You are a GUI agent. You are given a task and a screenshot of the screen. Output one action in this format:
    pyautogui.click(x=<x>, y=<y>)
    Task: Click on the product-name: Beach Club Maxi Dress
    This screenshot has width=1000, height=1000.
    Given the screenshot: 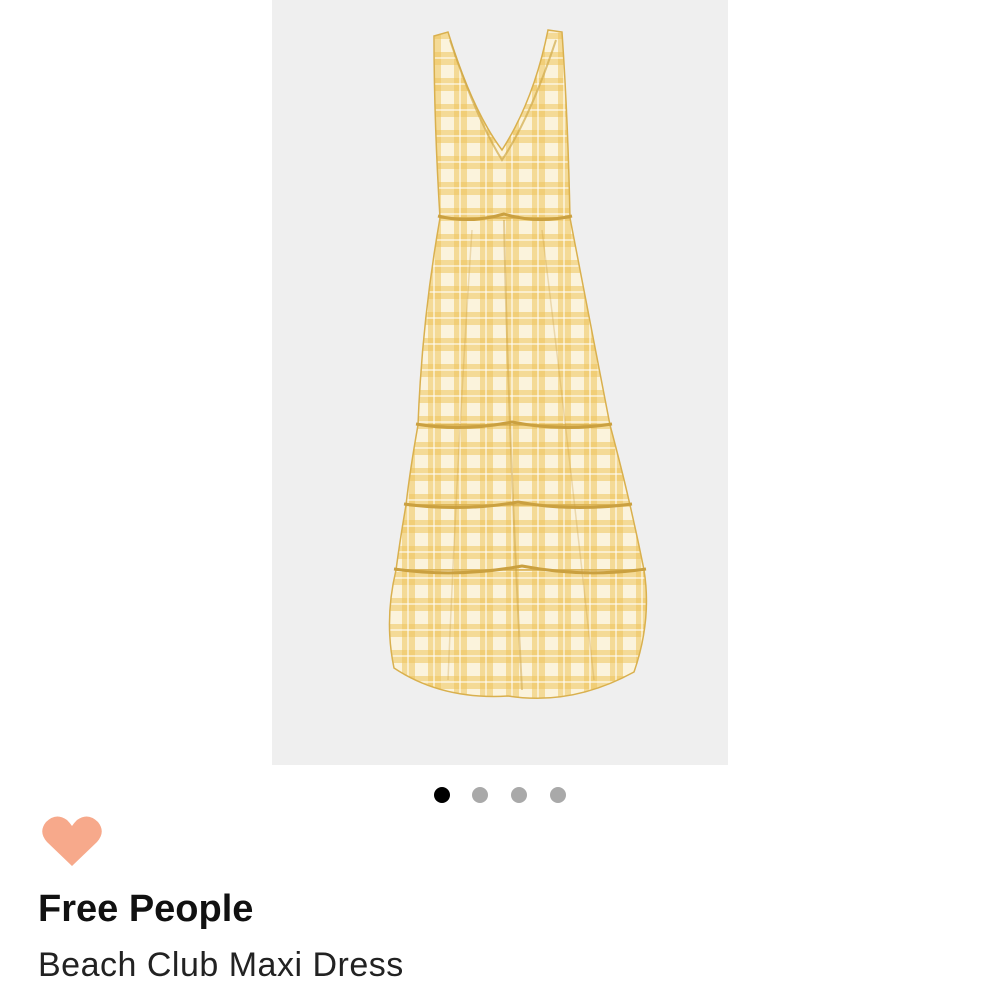 What is the action you would take?
    pyautogui.click(x=221, y=965)
    